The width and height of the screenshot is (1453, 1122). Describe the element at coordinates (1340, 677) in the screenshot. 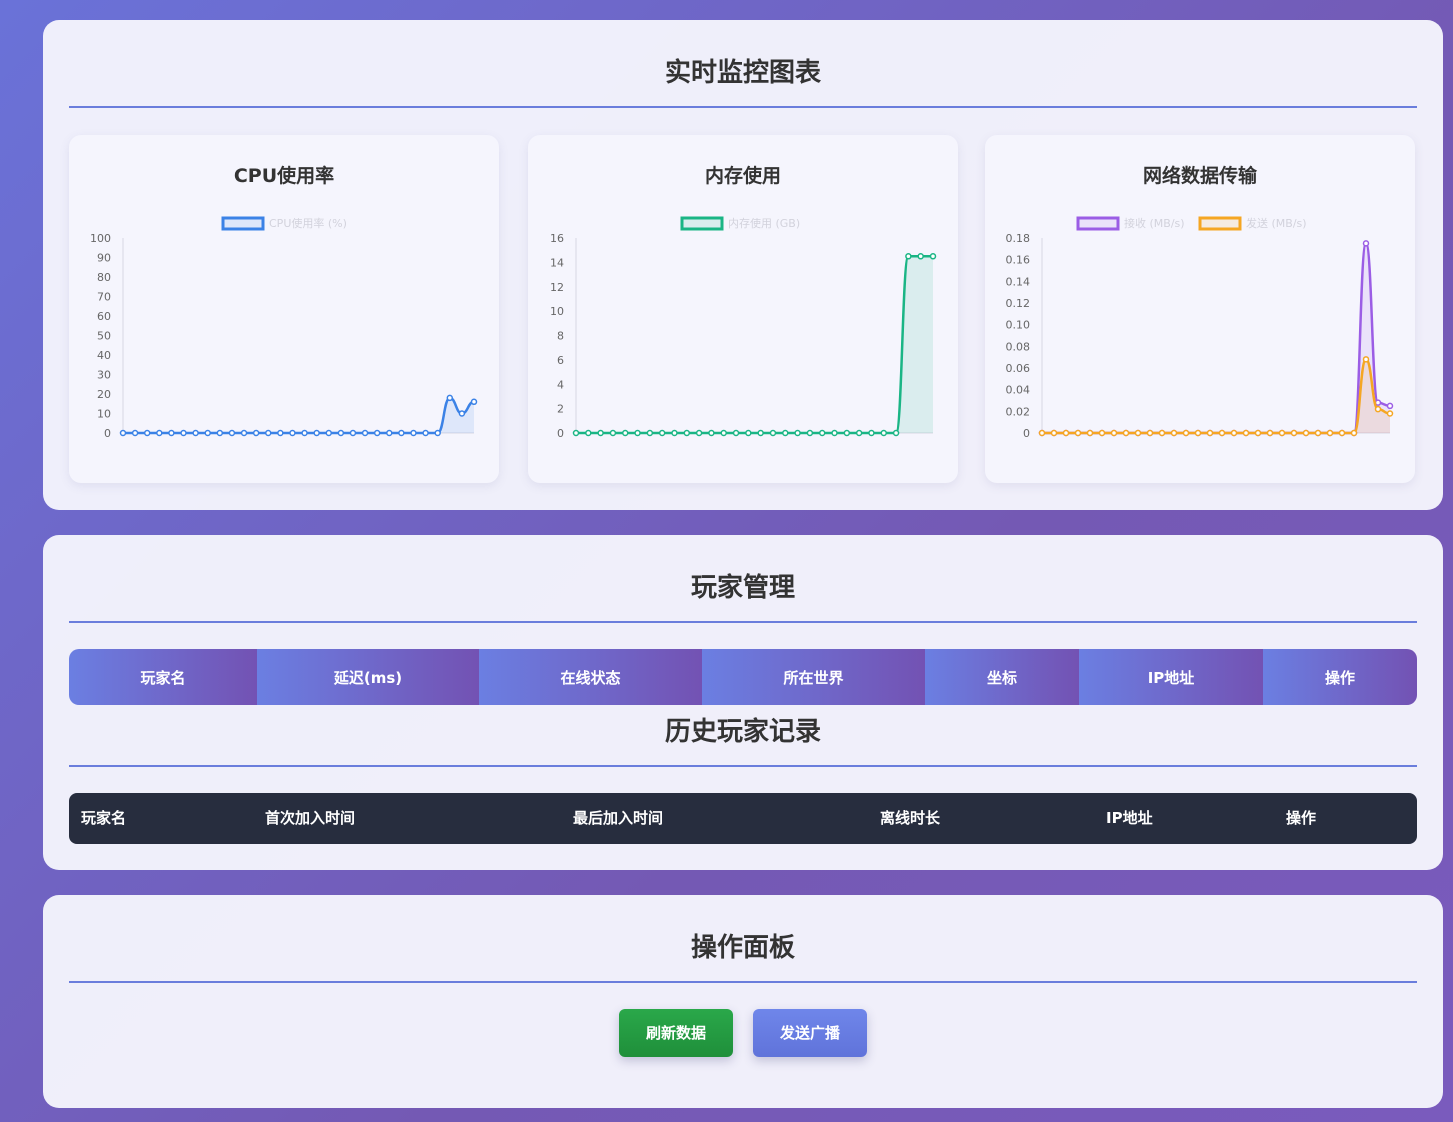

I see `col-actions: 操作` at that location.